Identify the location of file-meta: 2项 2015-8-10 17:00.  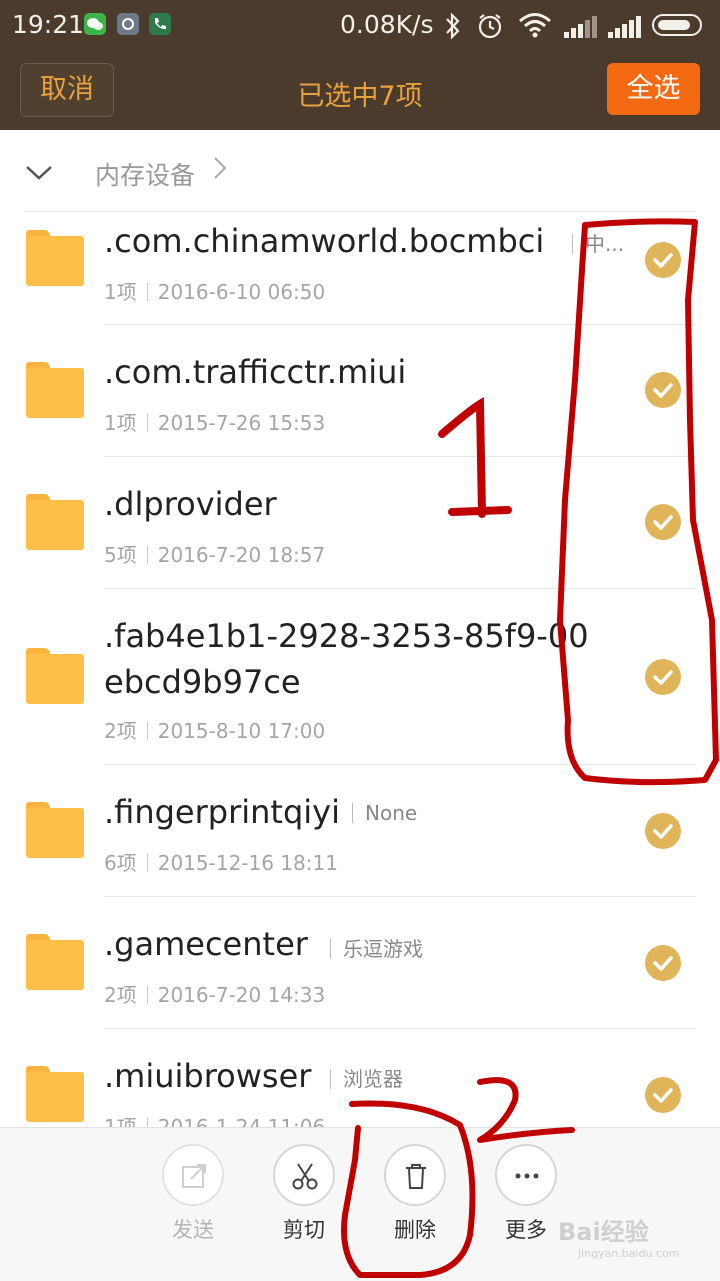
(214, 729).